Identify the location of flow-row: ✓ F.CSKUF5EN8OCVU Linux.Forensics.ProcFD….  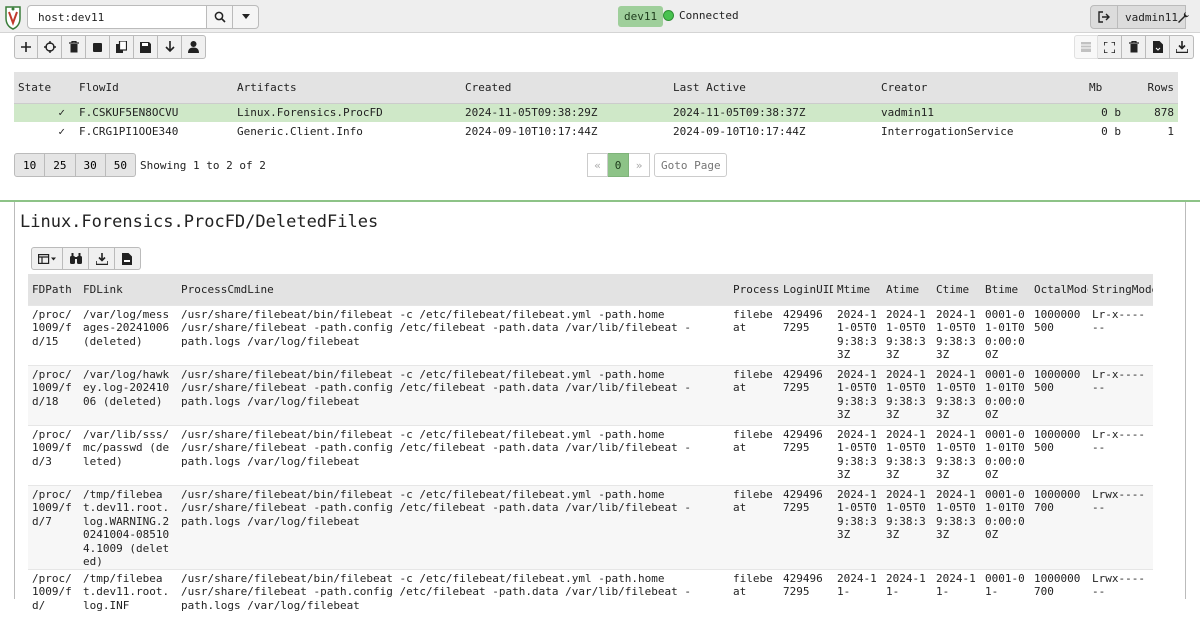
(596, 112).